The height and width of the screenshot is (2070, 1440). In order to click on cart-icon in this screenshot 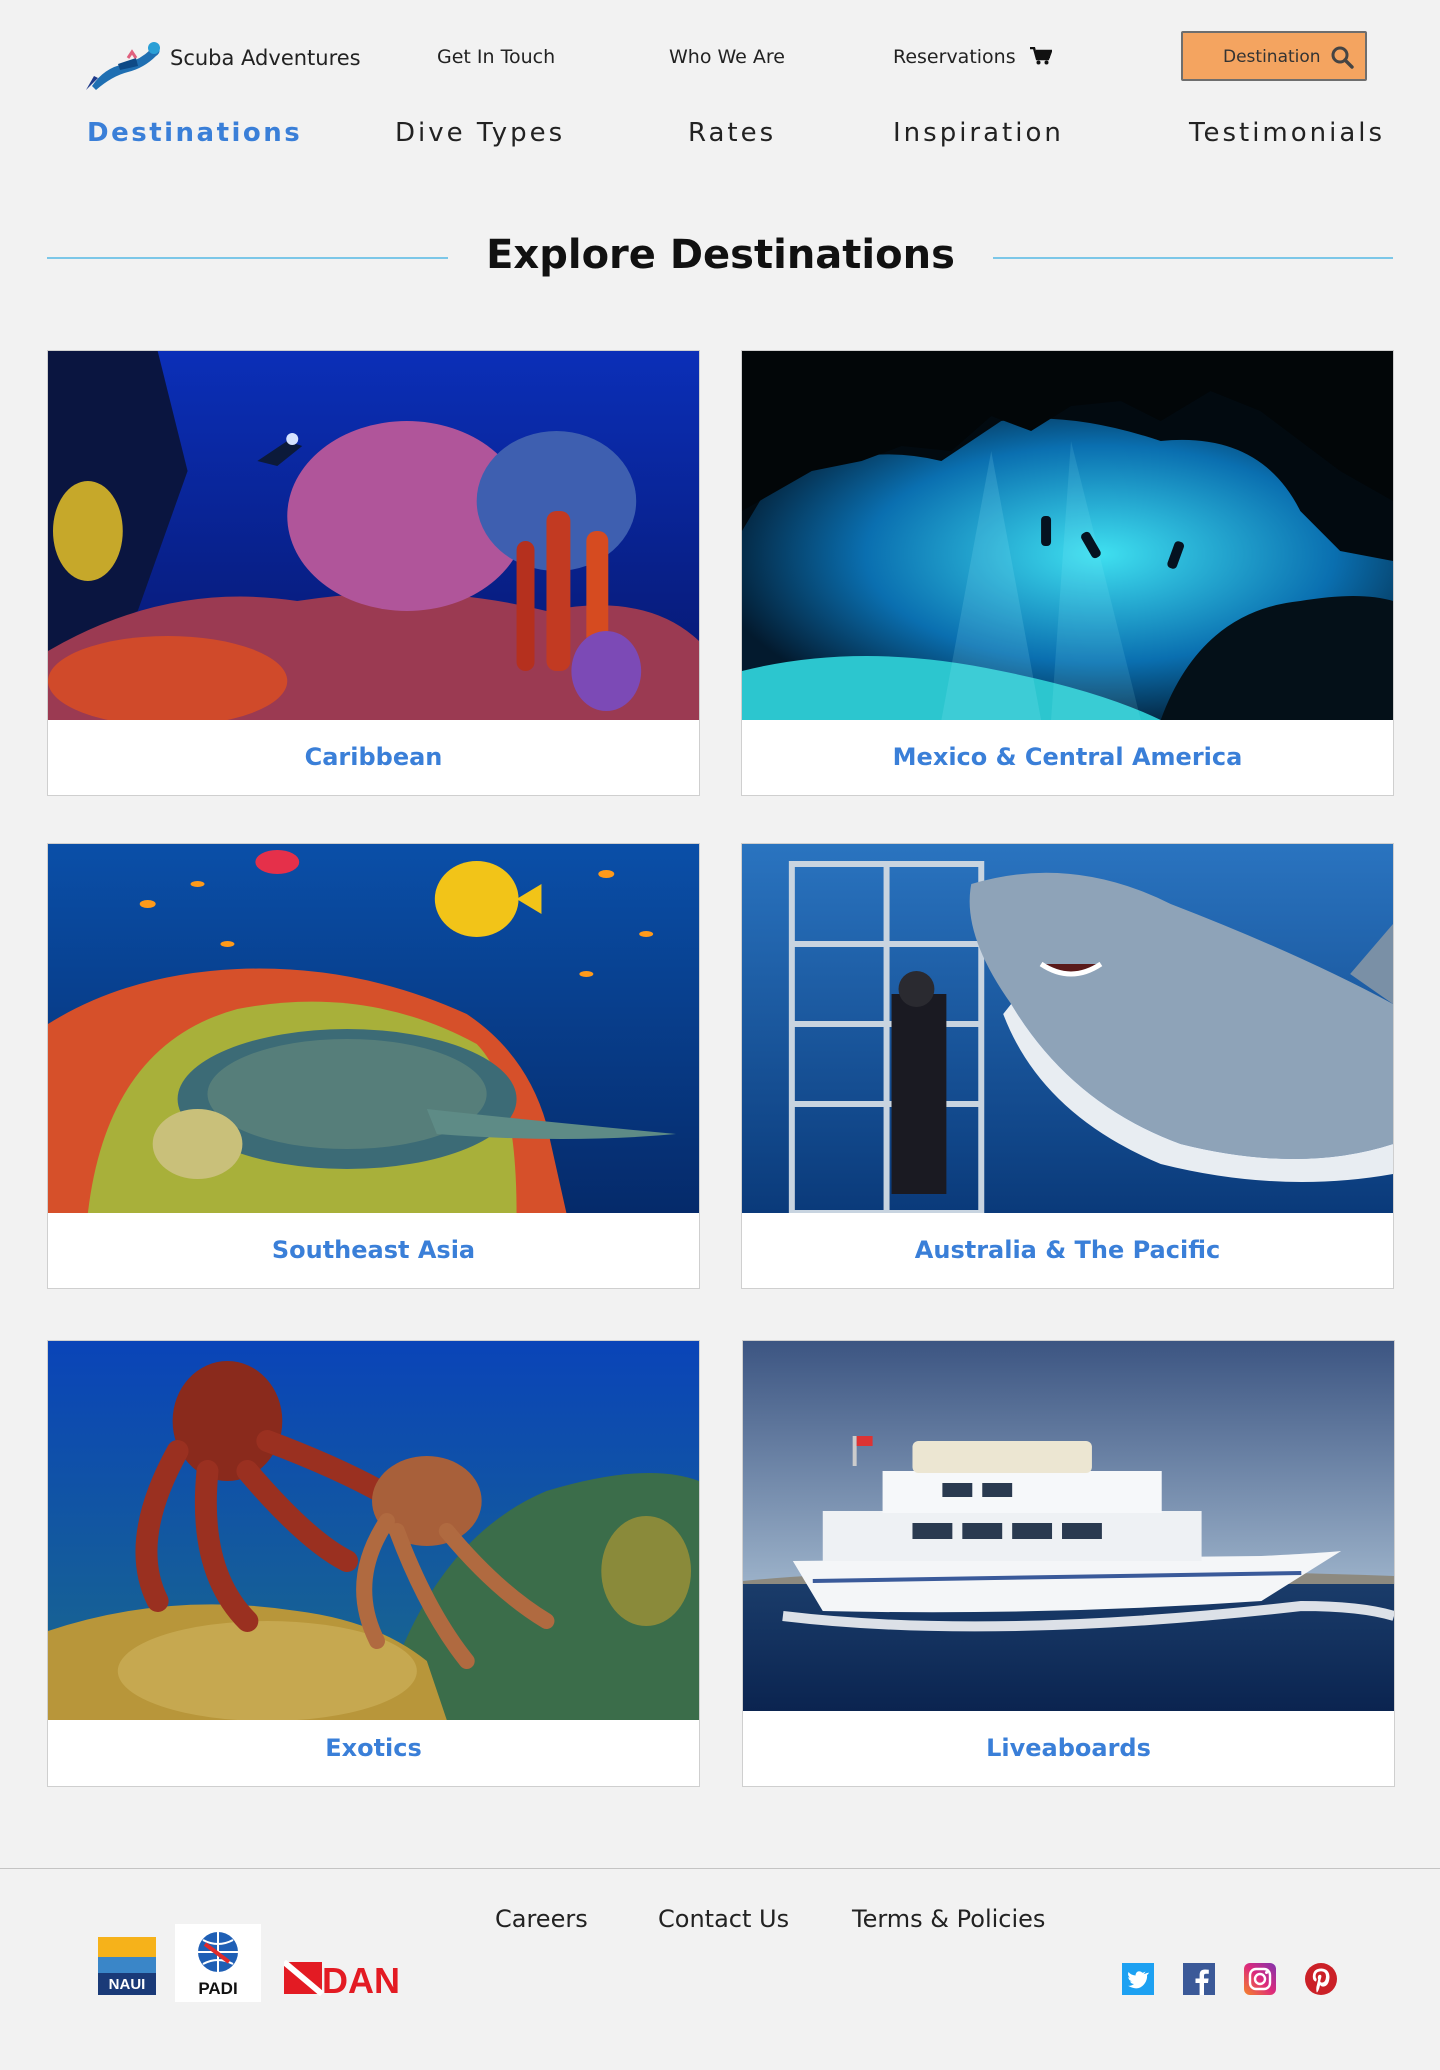, I will do `click(1040, 56)`.